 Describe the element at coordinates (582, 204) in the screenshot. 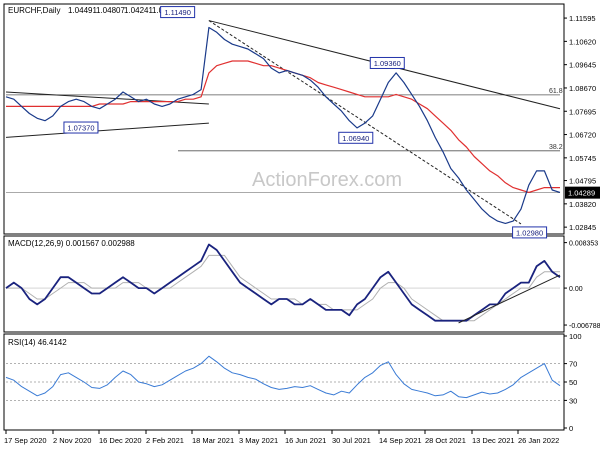

I see `price-y-tick-label: 1.03820` at that location.